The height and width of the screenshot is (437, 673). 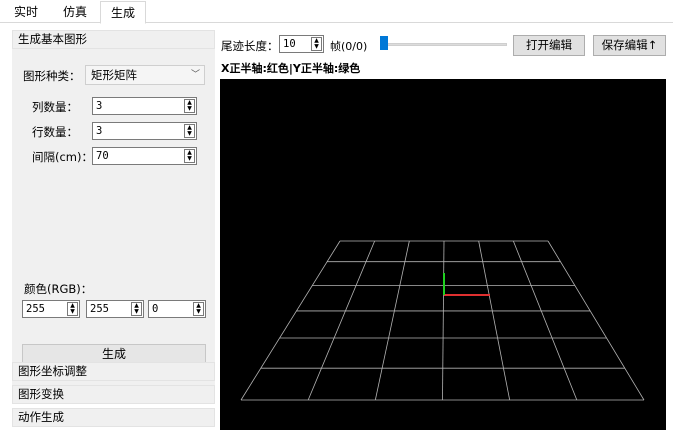 I want to click on tab-bar: 实时 仿真 生成, so click(x=336, y=12).